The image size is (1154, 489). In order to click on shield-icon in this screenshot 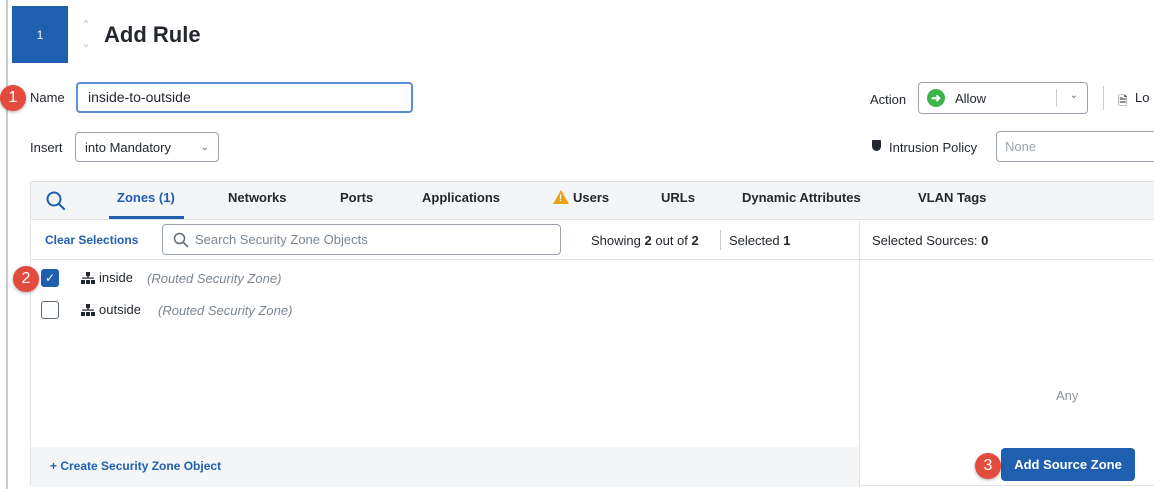, I will do `click(876, 145)`.